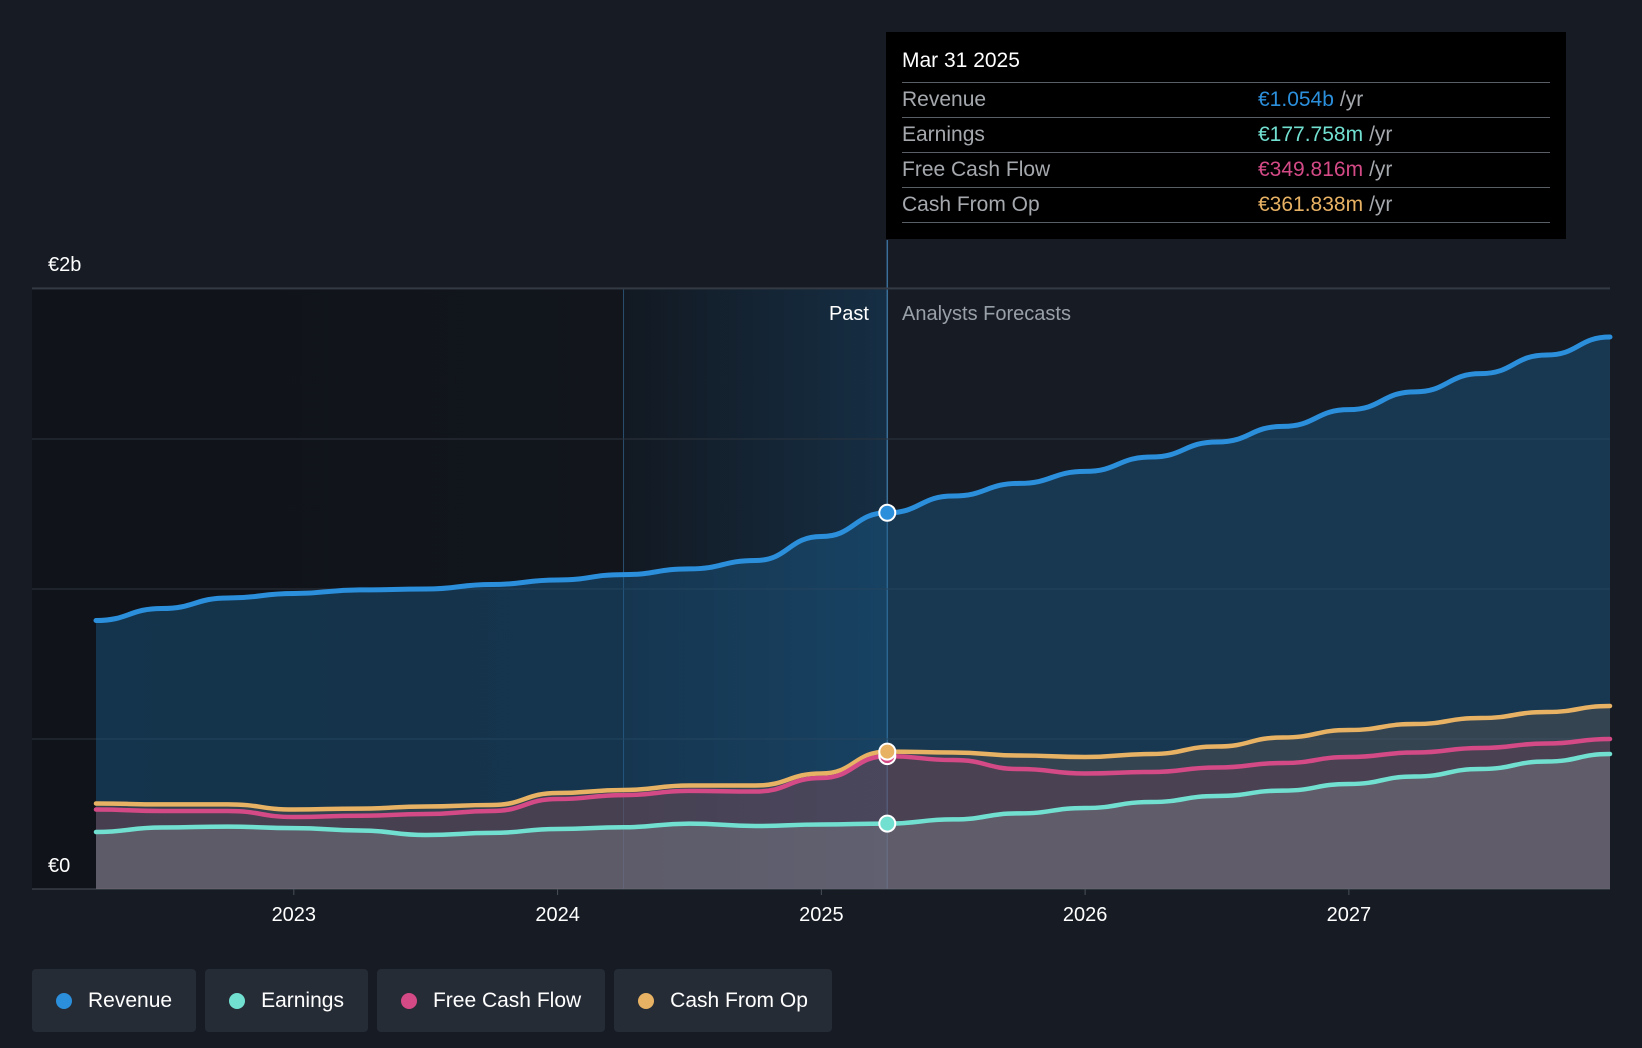 This screenshot has height=1048, width=1642. What do you see at coordinates (944, 99) in the screenshot?
I see `tooltip-row-label: Revenue` at bounding box center [944, 99].